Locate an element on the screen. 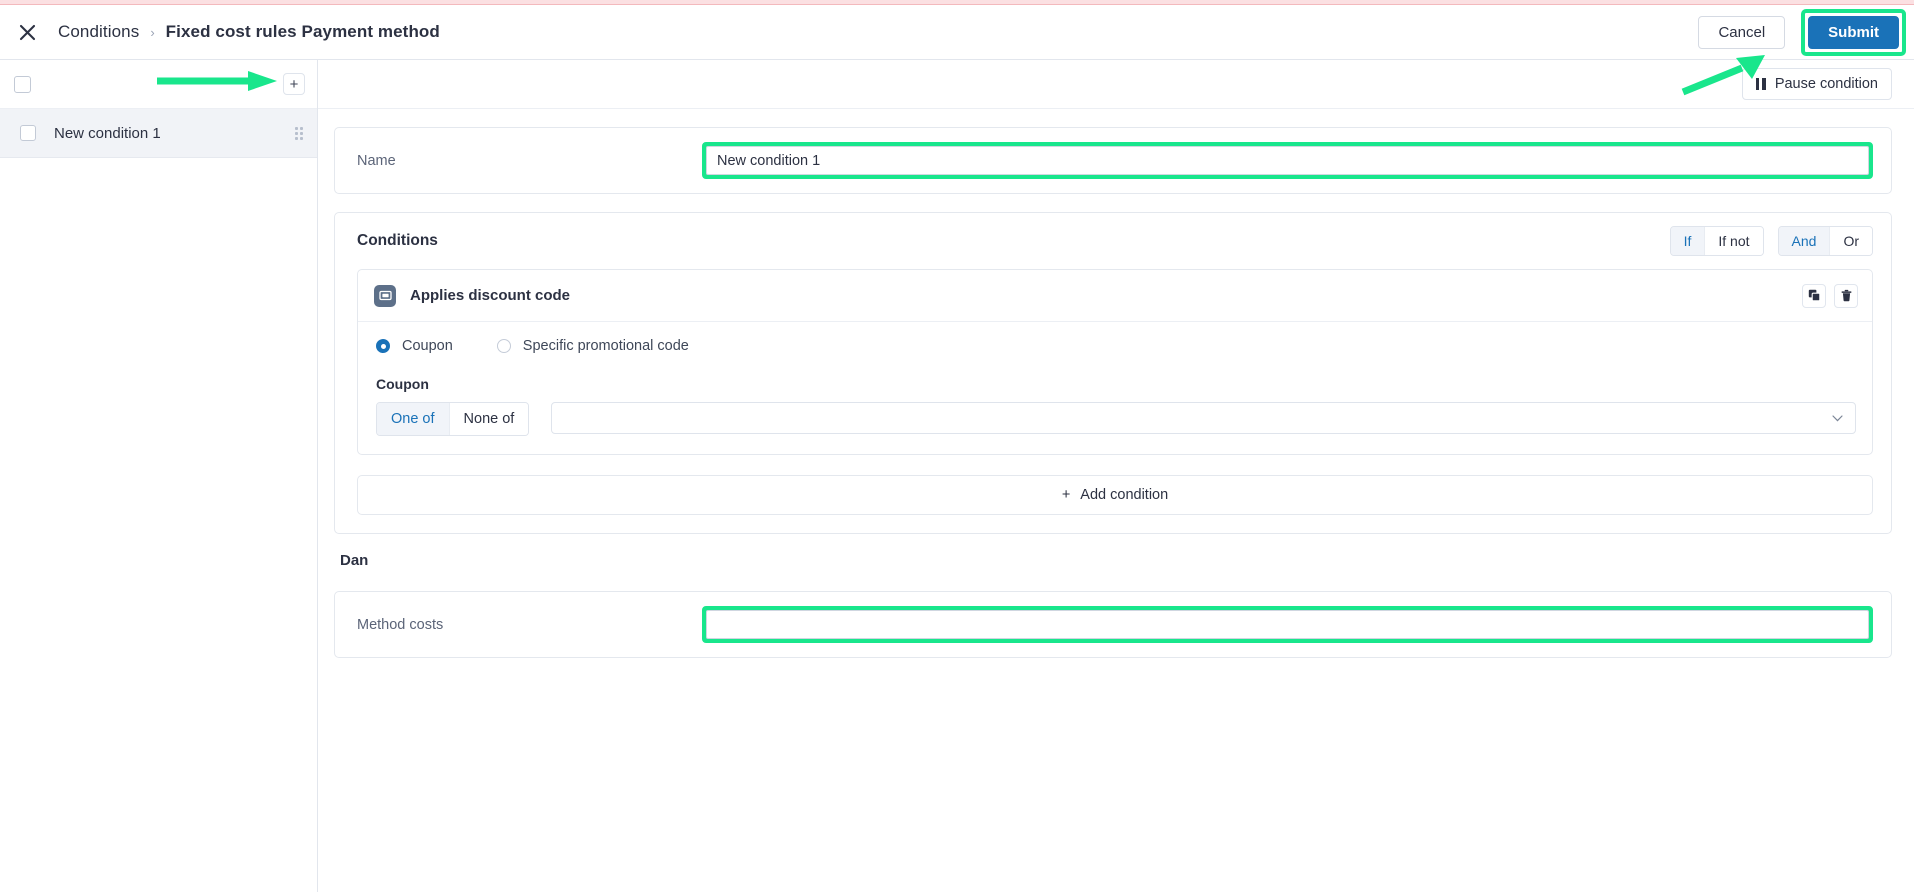  add-condition-label: Add condition is located at coordinates (1124, 495).